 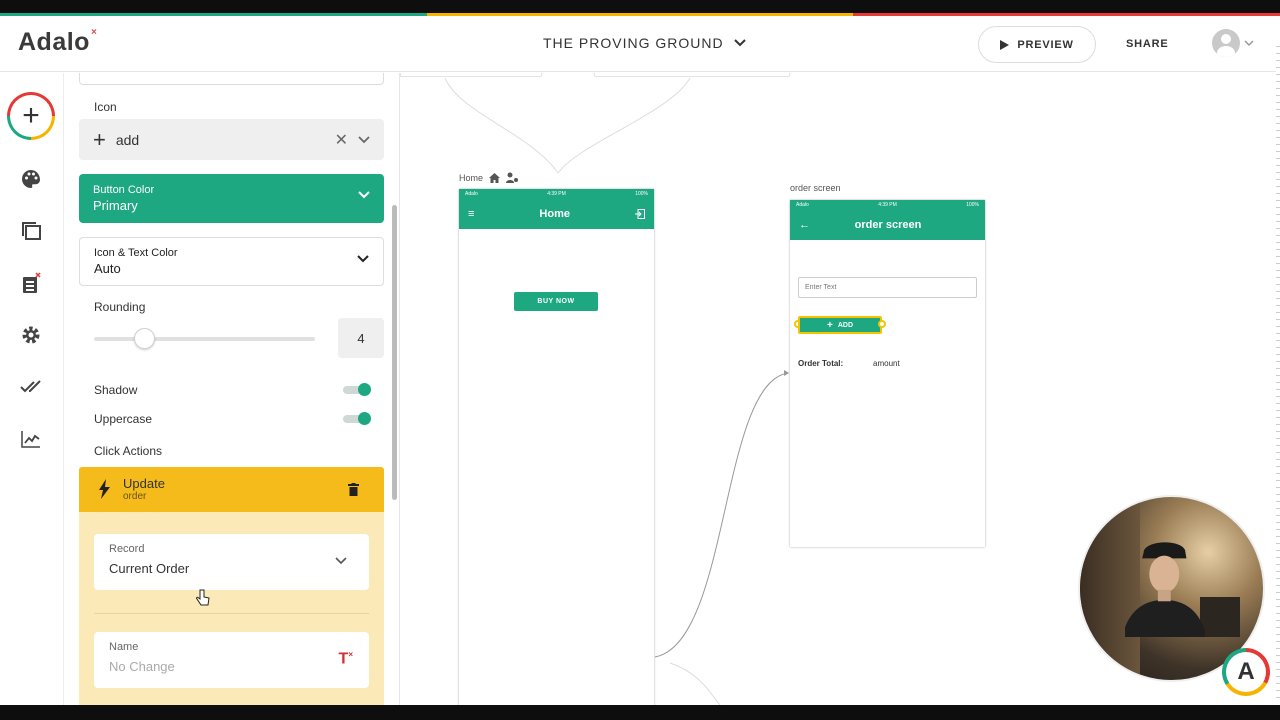 I want to click on icon-label: Icon, so click(x=105, y=107).